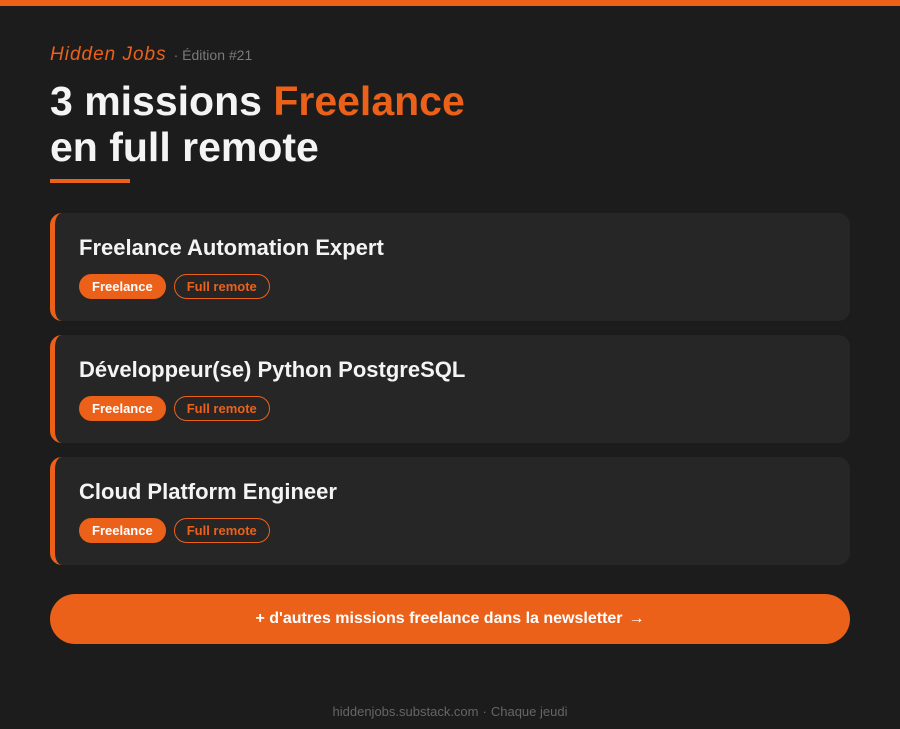 Image resolution: width=900 pixels, height=729 pixels. Describe the element at coordinates (208, 491) in the screenshot. I see `mission-title: Cloud Platform Engineer` at that location.